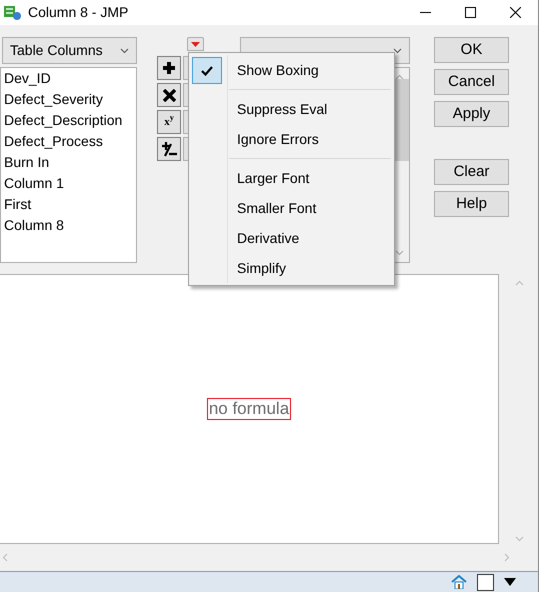 The height and width of the screenshot is (592, 539). I want to click on menu-item: Show Boxing, so click(278, 70).